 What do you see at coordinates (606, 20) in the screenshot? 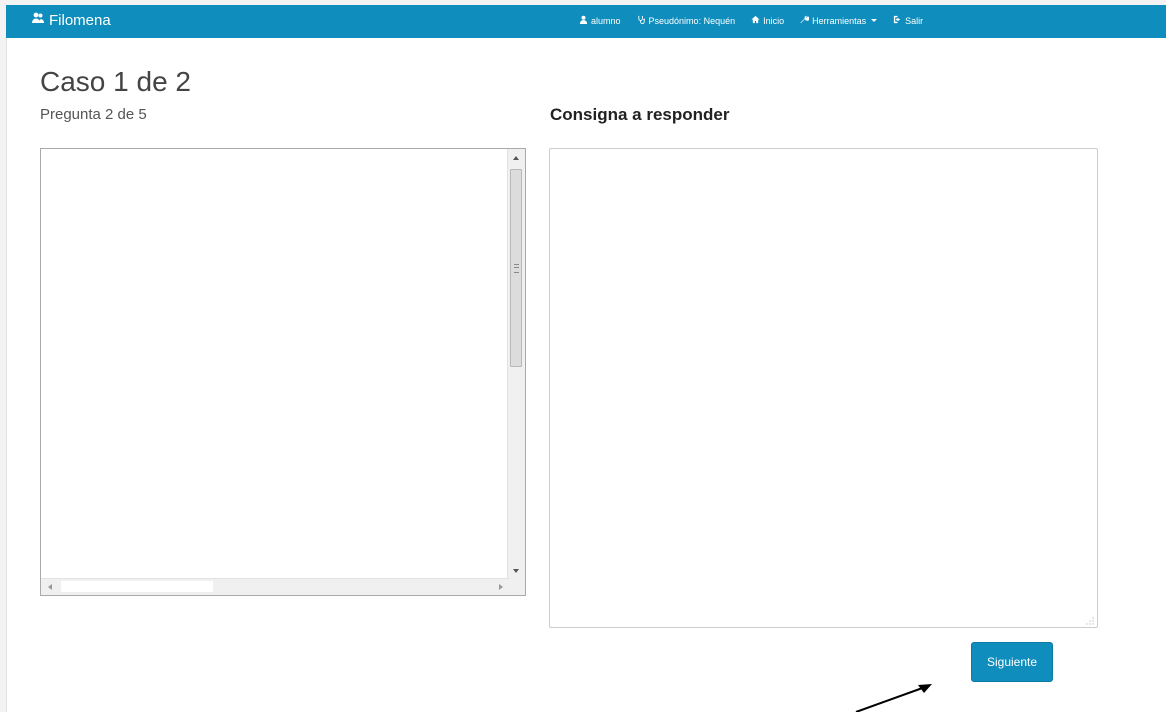
I see `nav-item-user-label: alumno` at bounding box center [606, 20].